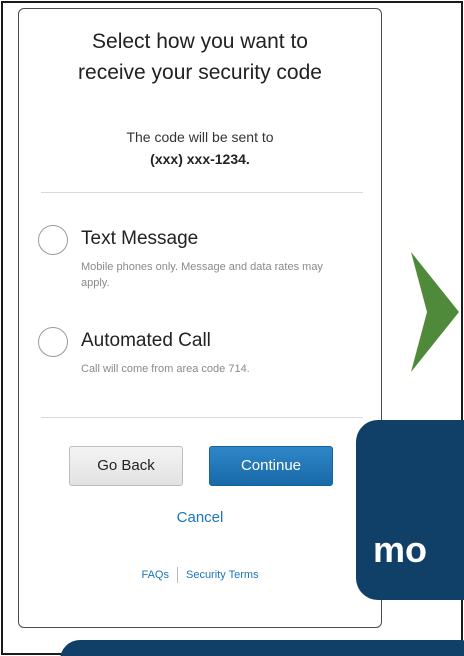 The image size is (464, 656). Describe the element at coordinates (53, 342) in the screenshot. I see `radio-automated-call` at that location.